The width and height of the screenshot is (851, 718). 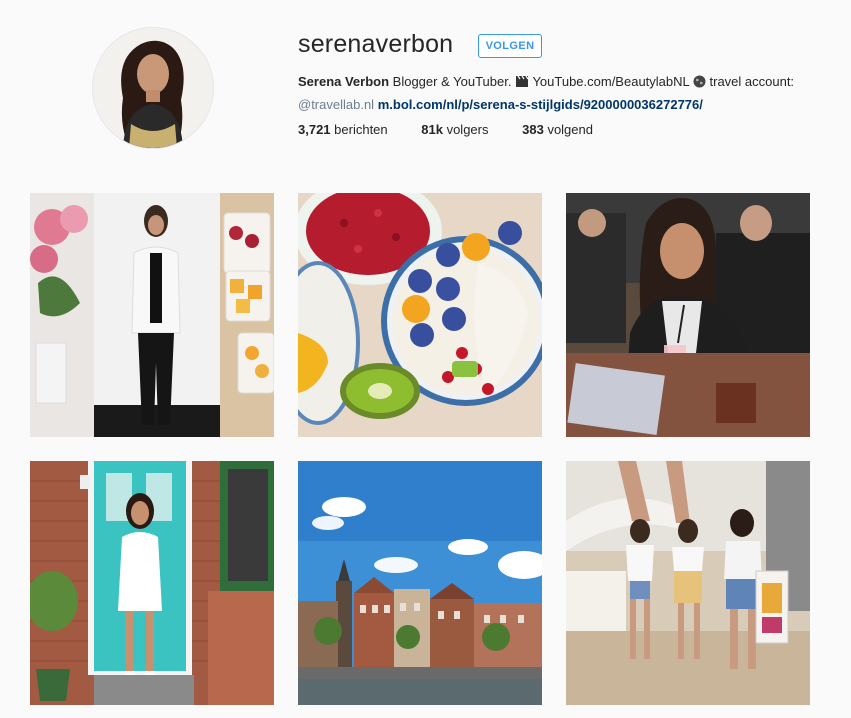 I want to click on mention-link: @travellab.nl, so click(x=336, y=104).